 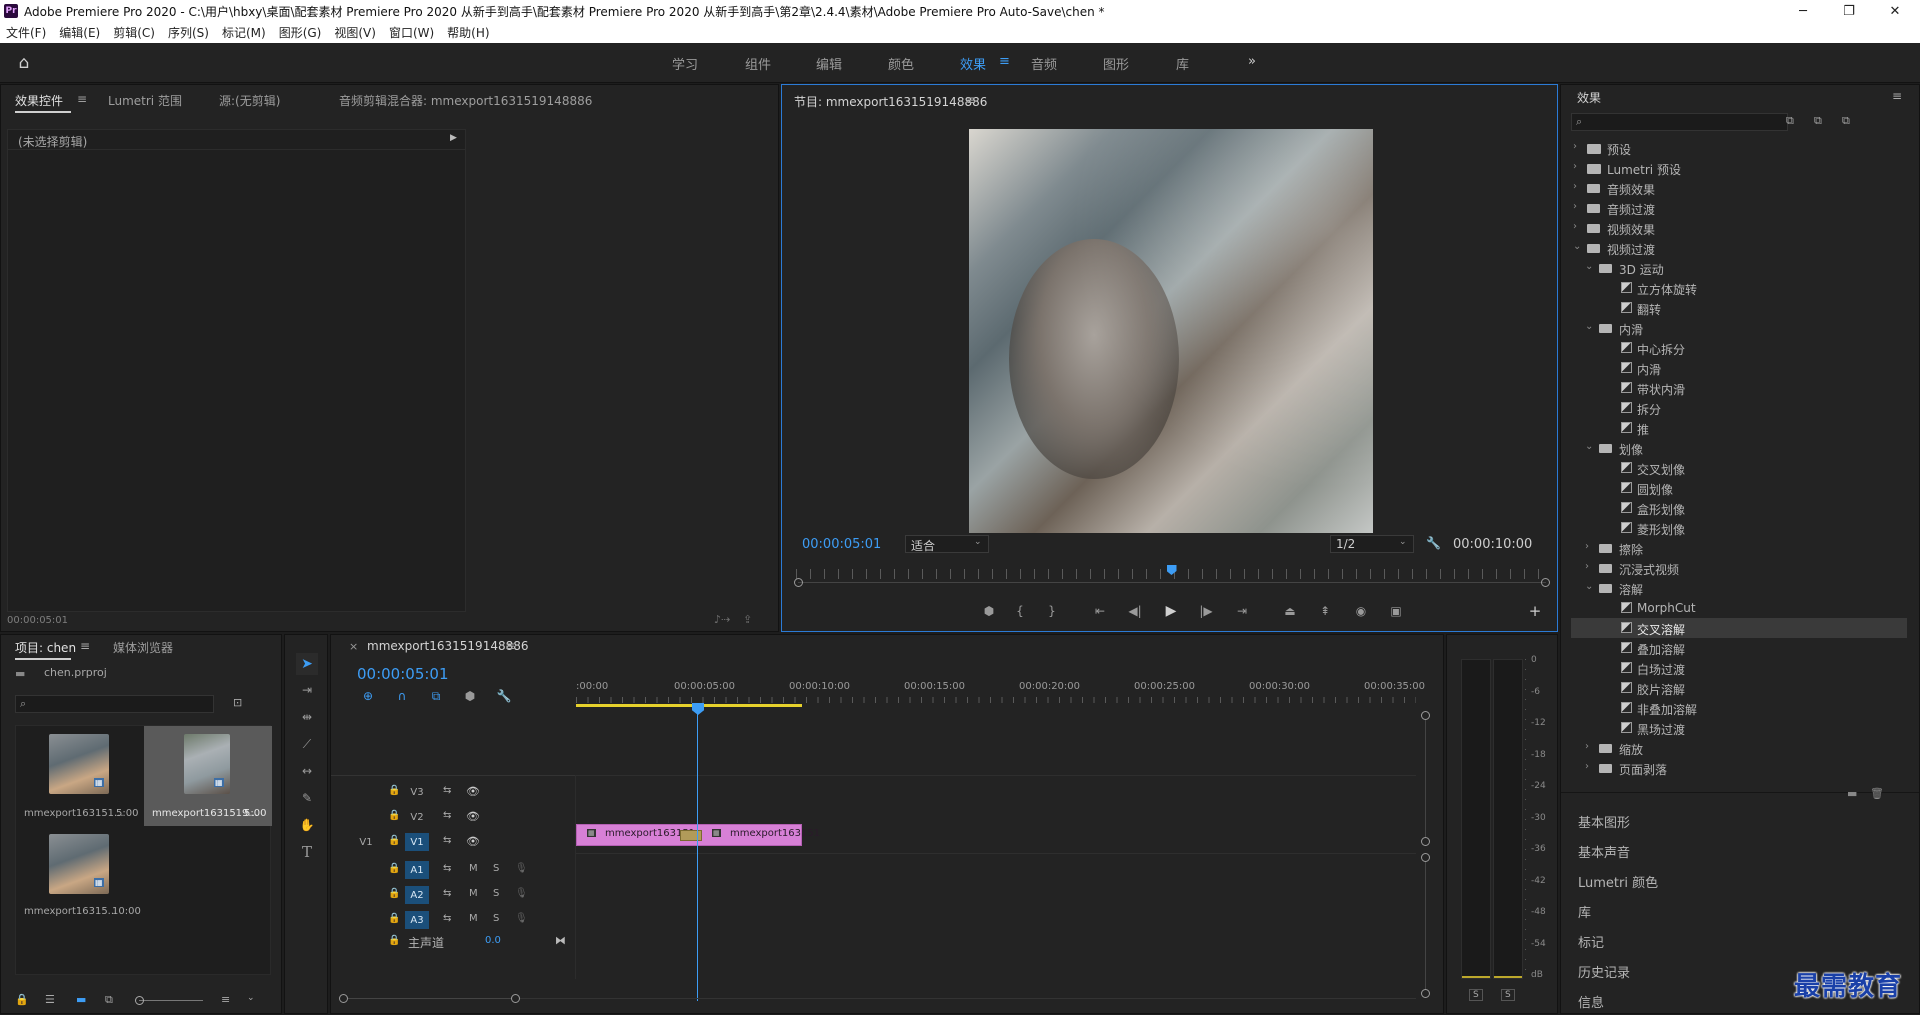 I want to click on 32bit-effects-icon: ⧉, so click(x=1818, y=121).